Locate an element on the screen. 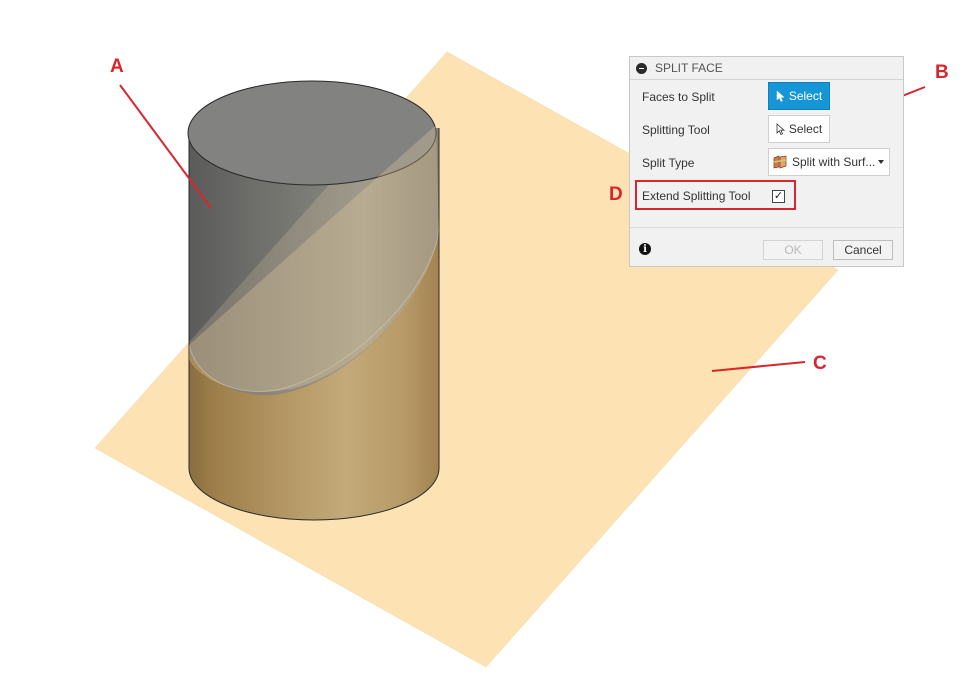  callout-label-c: C is located at coordinates (820, 363).